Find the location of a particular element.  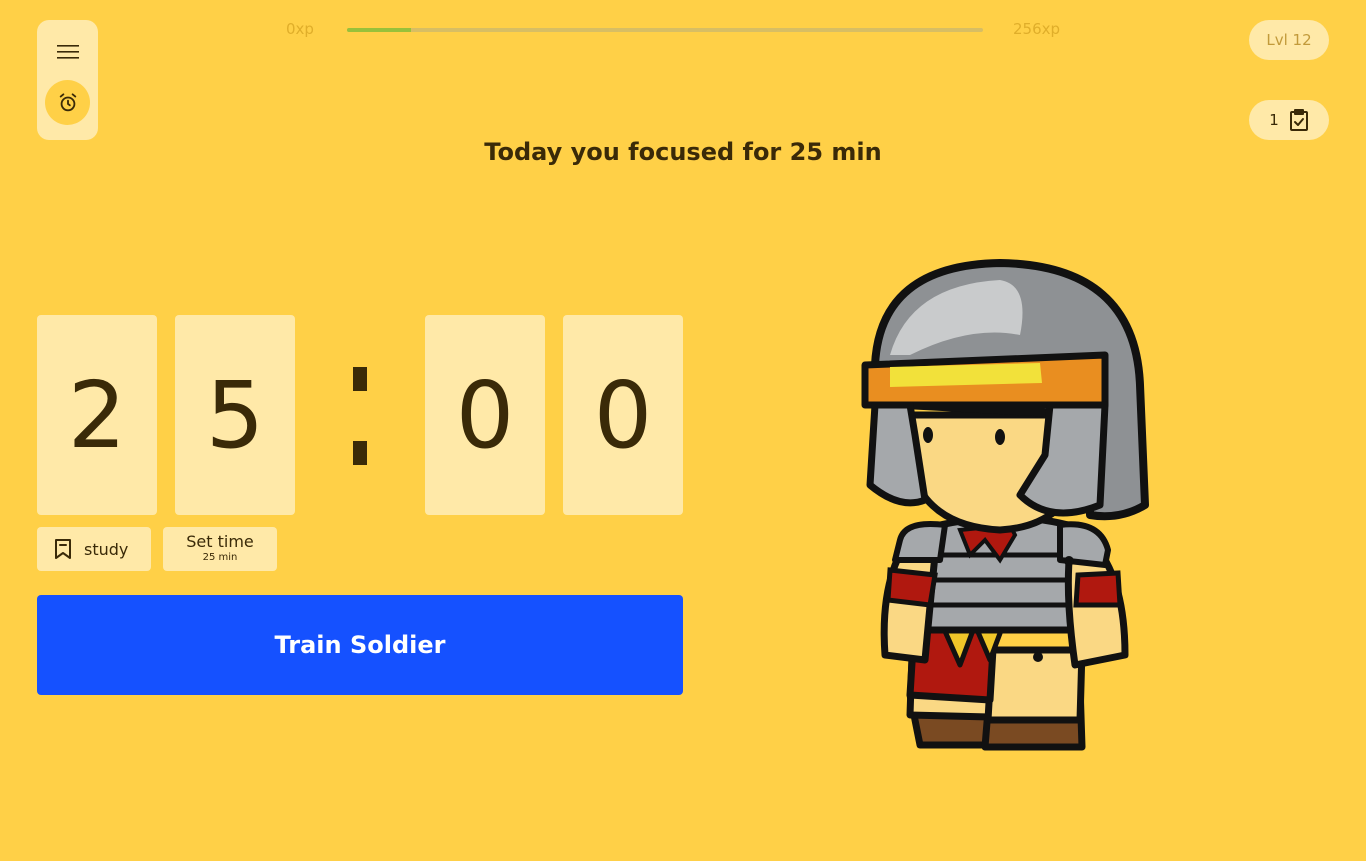

menu-icon is located at coordinates (67, 51).